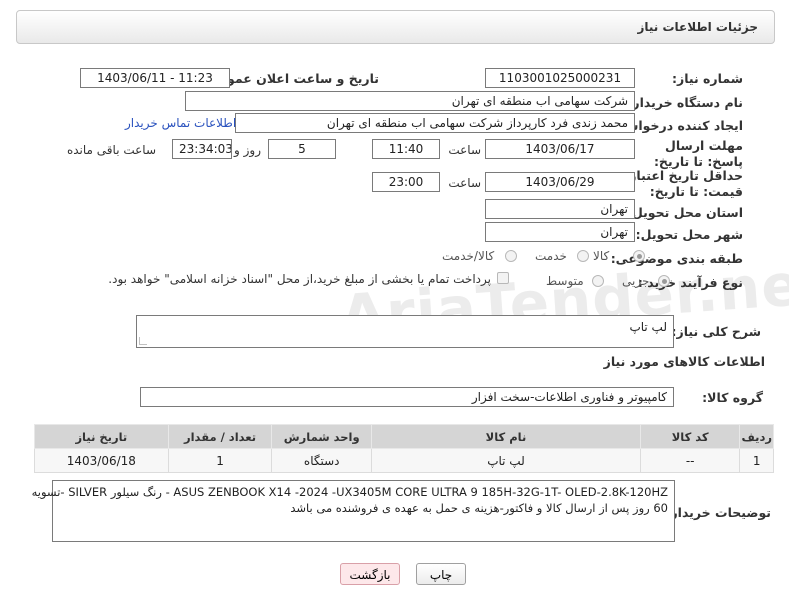 The width and height of the screenshot is (789, 598). What do you see at coordinates (716, 331) in the screenshot?
I see `summary-label: شرح کلی نیاز:` at bounding box center [716, 331].